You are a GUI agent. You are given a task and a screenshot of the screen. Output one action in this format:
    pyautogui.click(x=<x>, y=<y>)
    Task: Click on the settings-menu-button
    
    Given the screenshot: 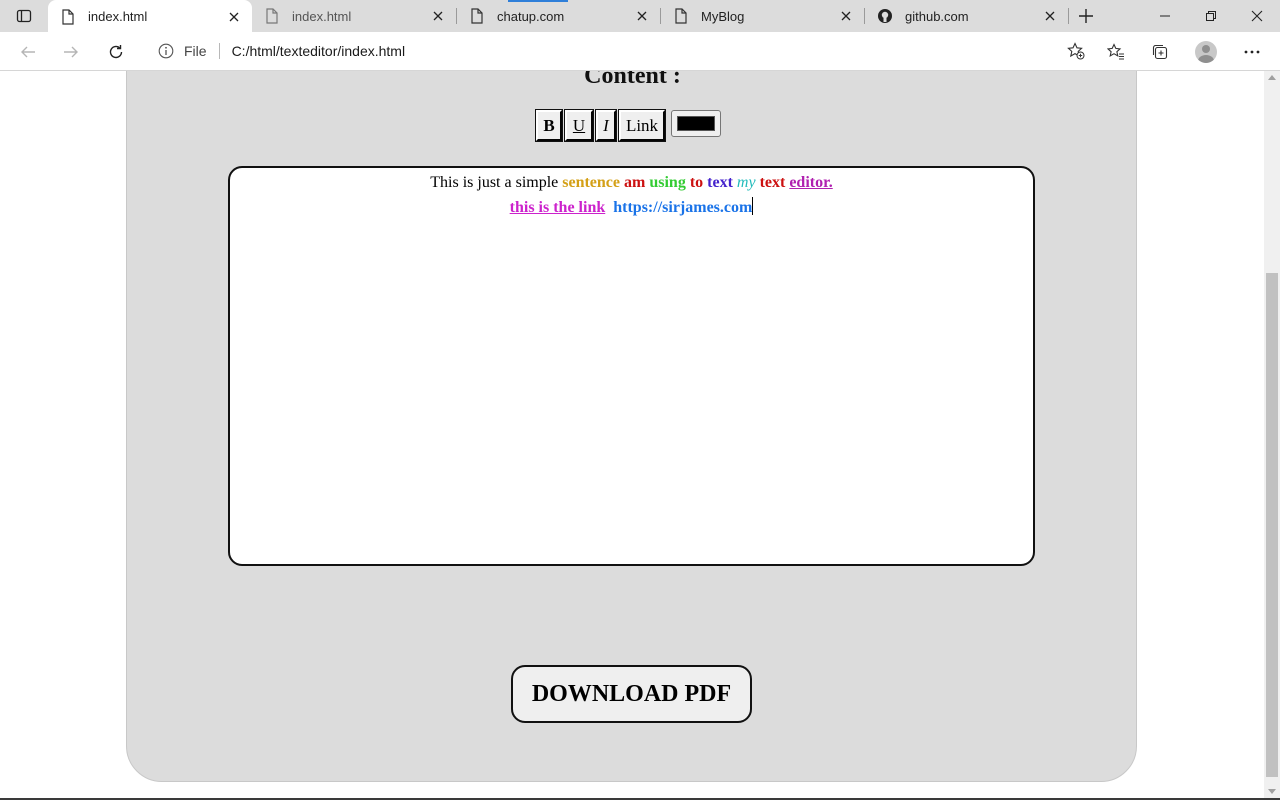 What is the action you would take?
    pyautogui.click(x=1252, y=52)
    